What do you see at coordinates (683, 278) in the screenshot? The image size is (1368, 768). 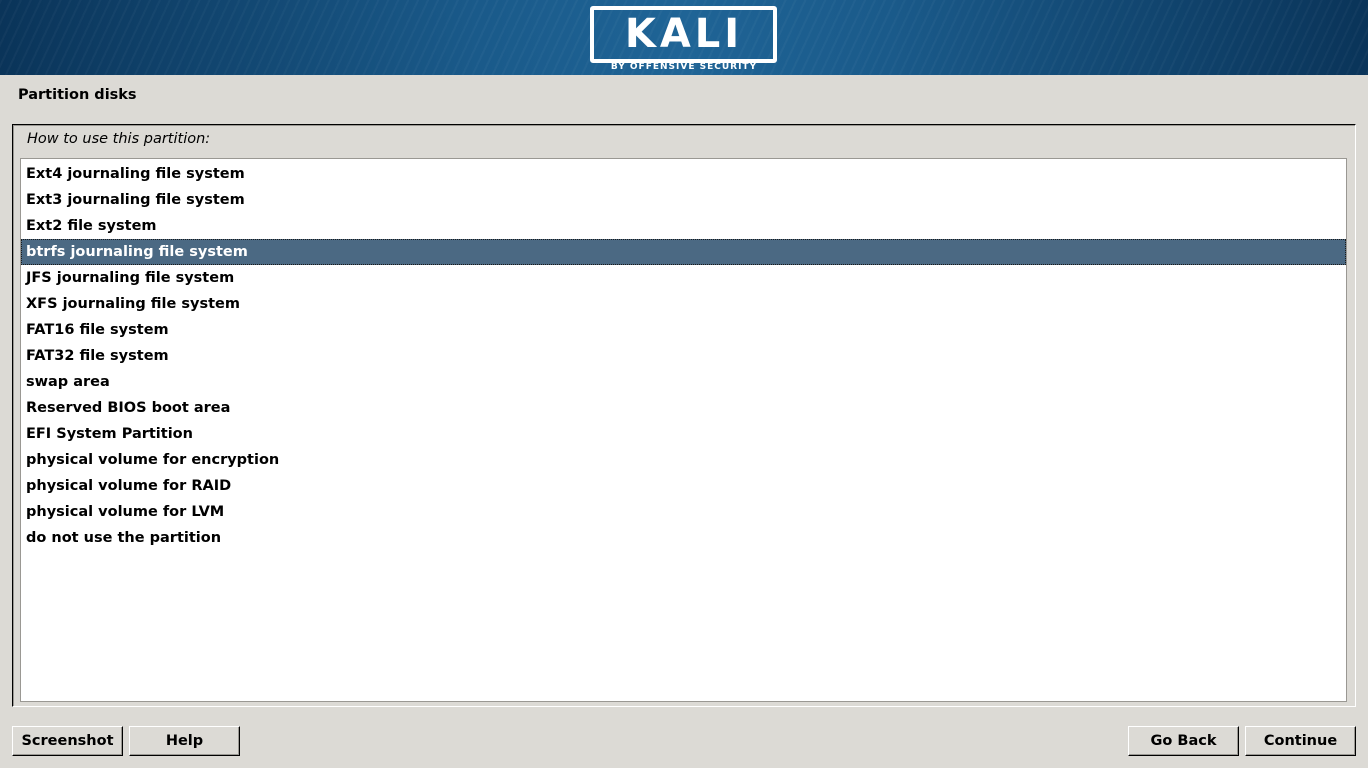 I see `list-item: JFS journaling file system` at bounding box center [683, 278].